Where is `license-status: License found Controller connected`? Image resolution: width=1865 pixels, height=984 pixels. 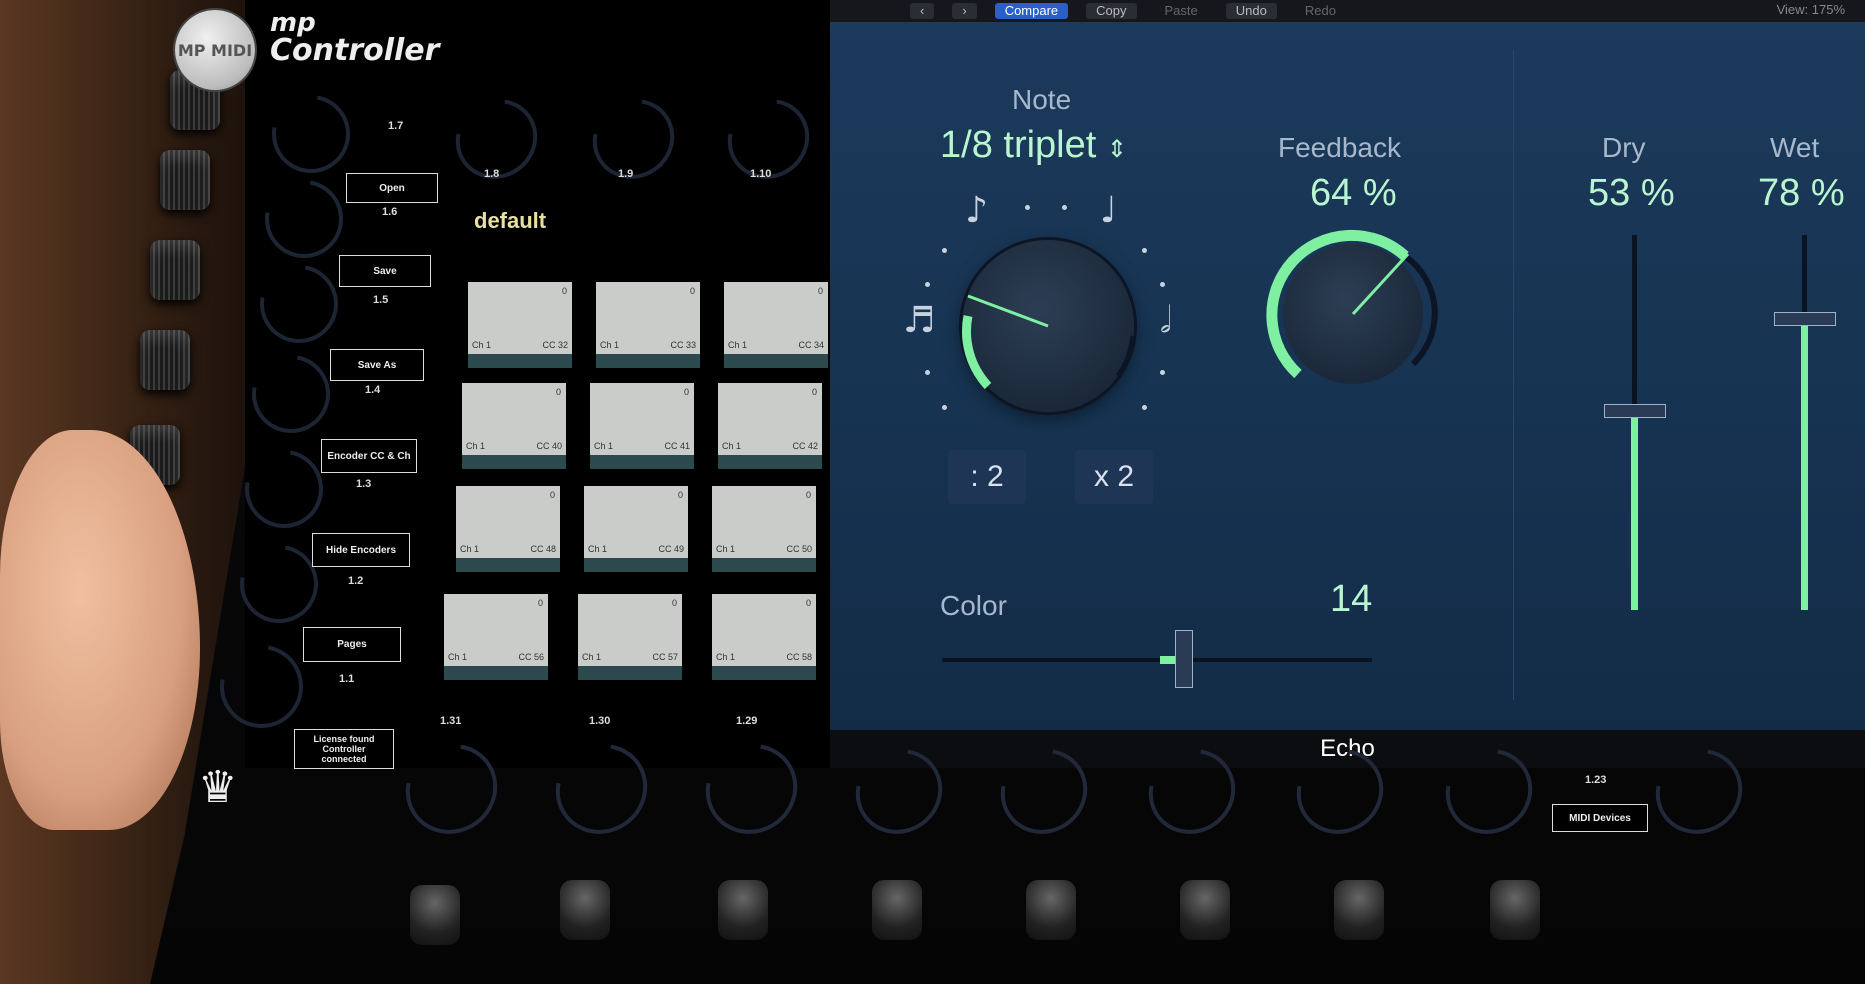 license-status: License found Controller connected is located at coordinates (344, 749).